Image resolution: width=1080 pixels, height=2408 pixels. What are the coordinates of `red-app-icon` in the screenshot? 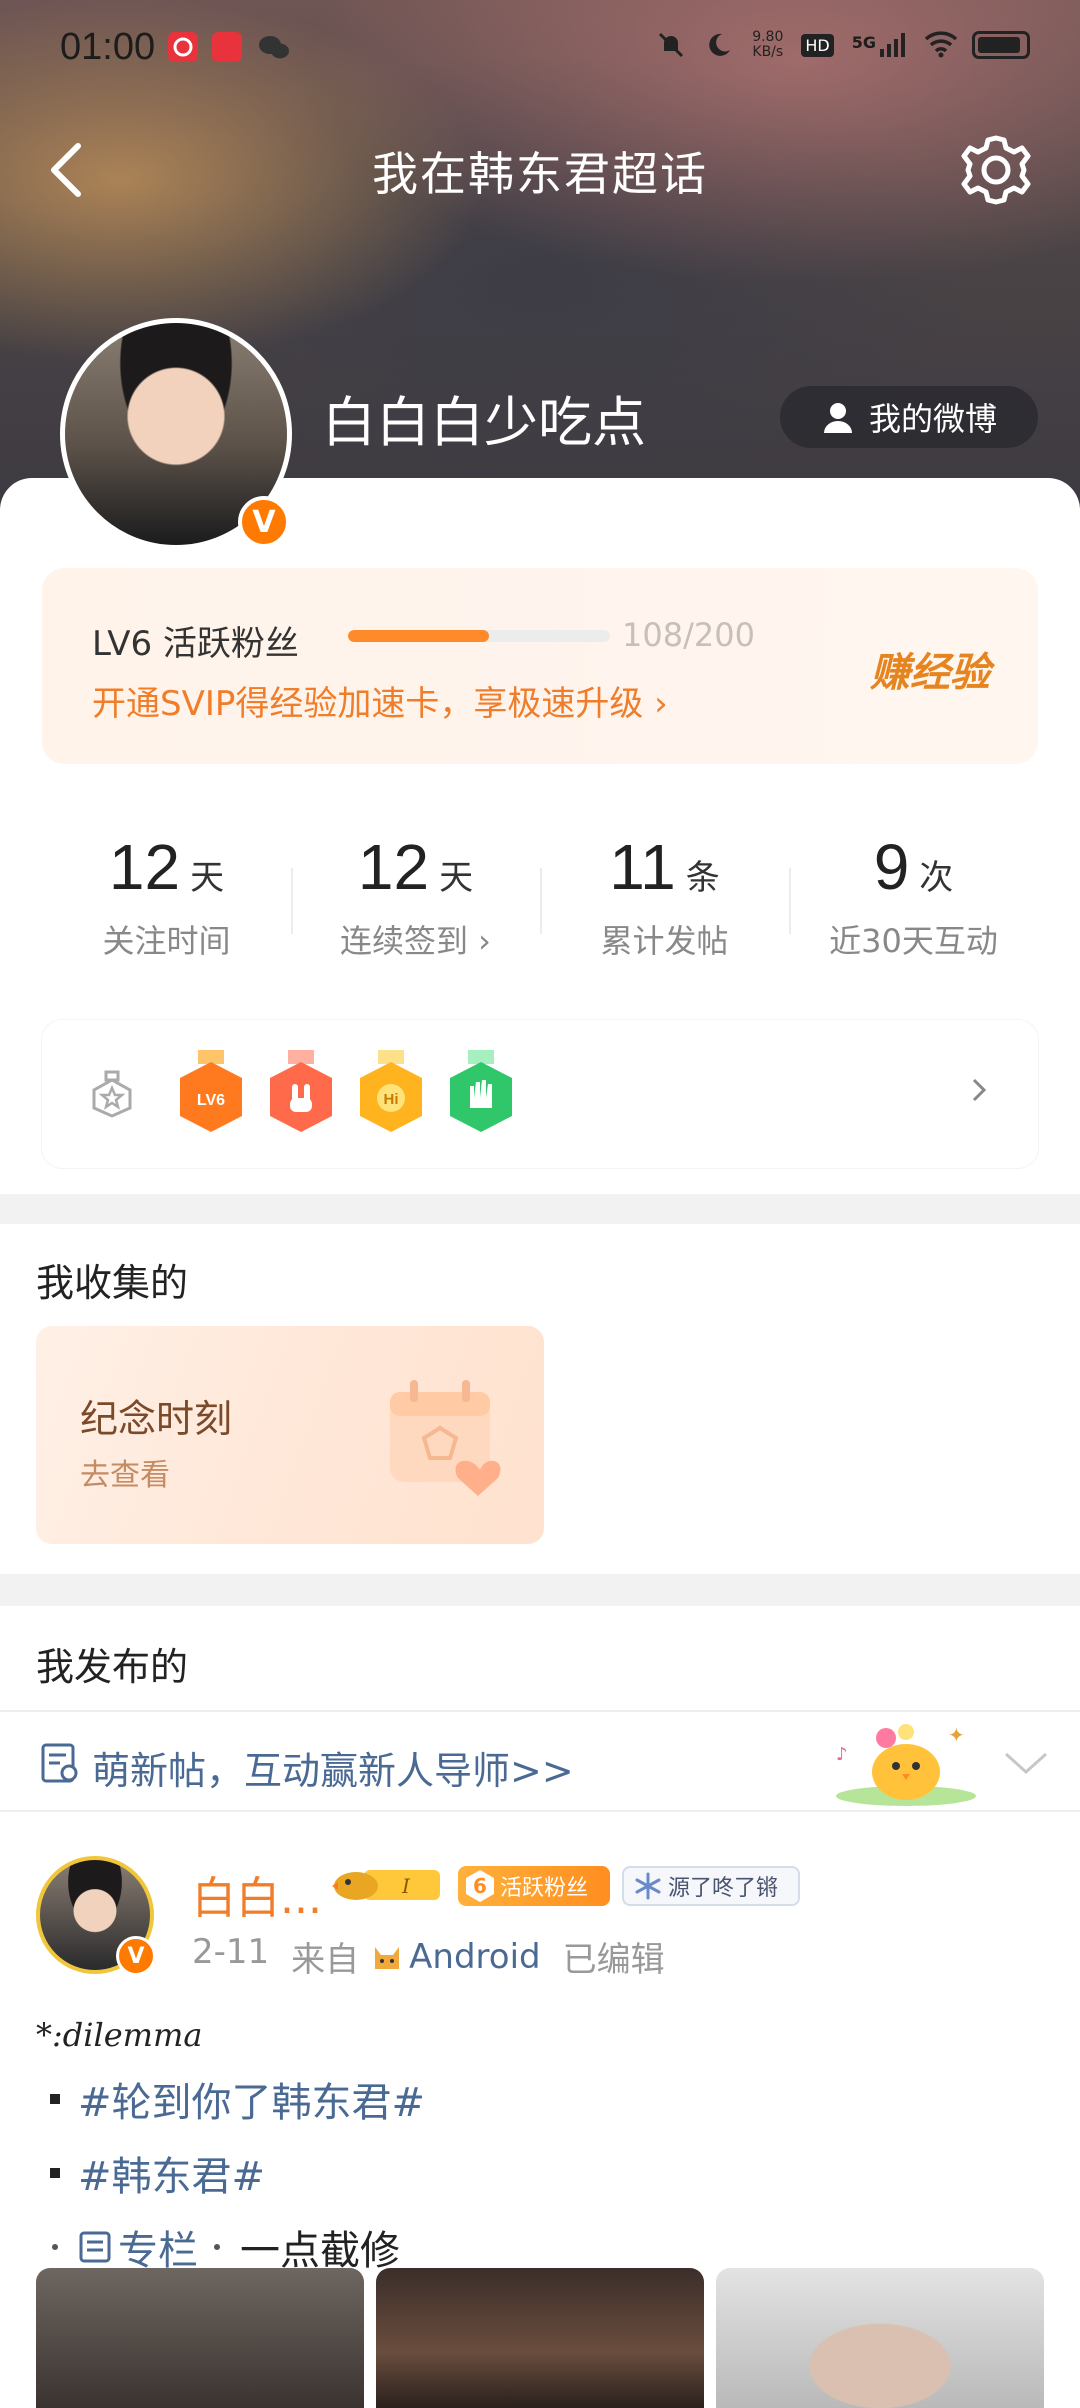 It's located at (227, 47).